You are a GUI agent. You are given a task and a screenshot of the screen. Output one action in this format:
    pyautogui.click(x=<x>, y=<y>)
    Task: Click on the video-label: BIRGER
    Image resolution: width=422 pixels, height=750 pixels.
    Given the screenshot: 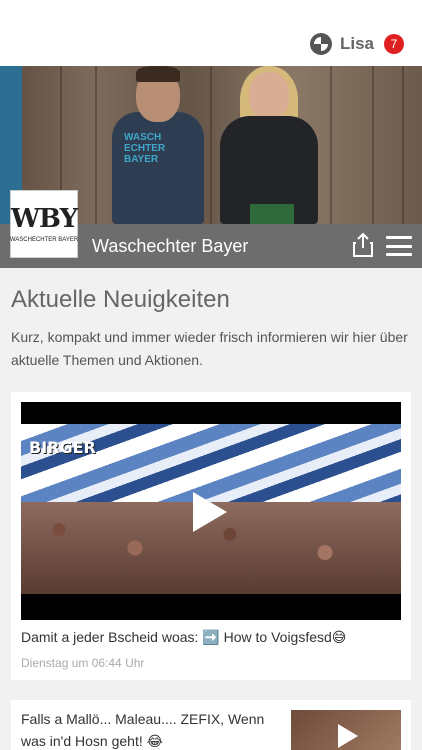 What is the action you would take?
    pyautogui.click(x=62, y=447)
    